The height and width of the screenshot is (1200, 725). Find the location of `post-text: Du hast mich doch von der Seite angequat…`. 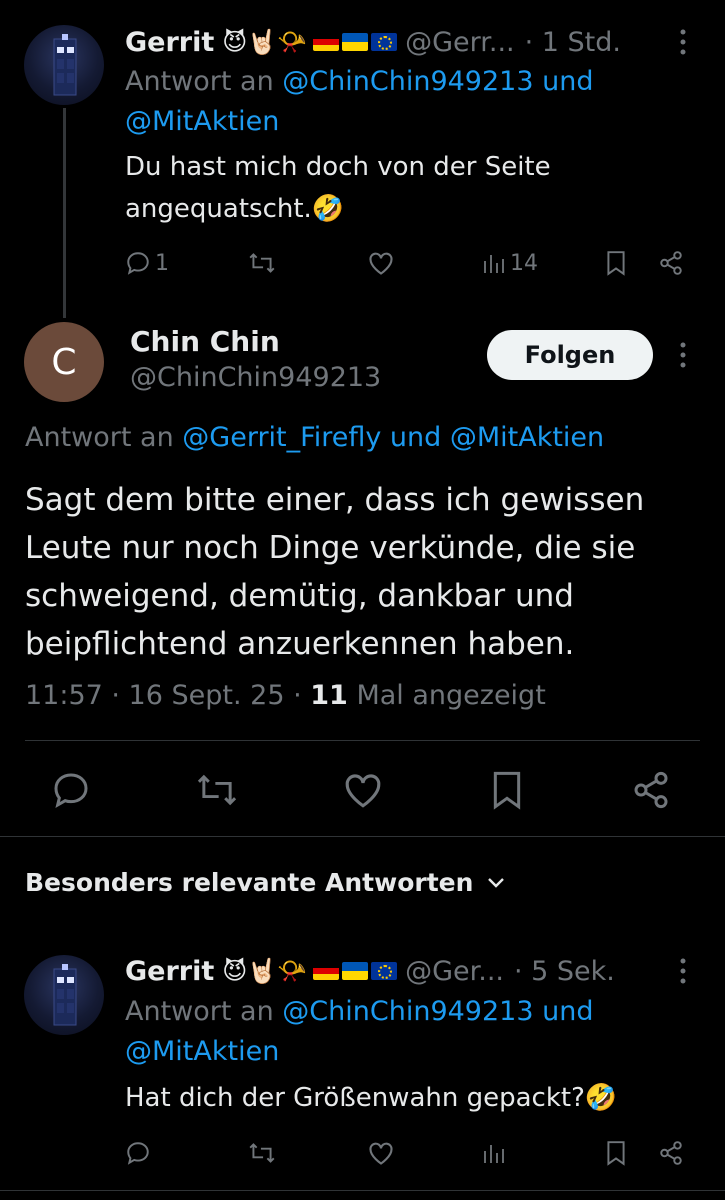

post-text: Du hast mich doch von der Seite angequat… is located at coordinates (338, 188).